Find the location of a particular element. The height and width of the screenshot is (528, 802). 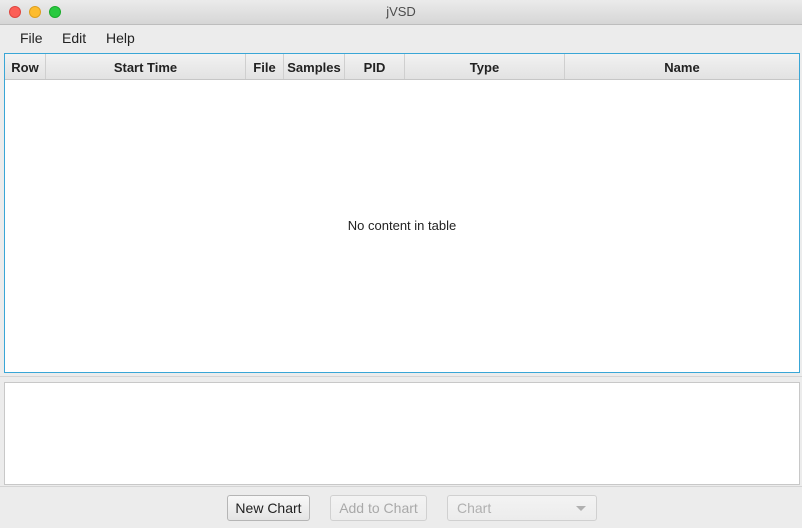

empty-table-message: No content in table is located at coordinates (402, 225).